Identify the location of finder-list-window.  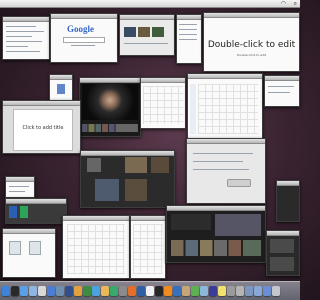
(20, 187).